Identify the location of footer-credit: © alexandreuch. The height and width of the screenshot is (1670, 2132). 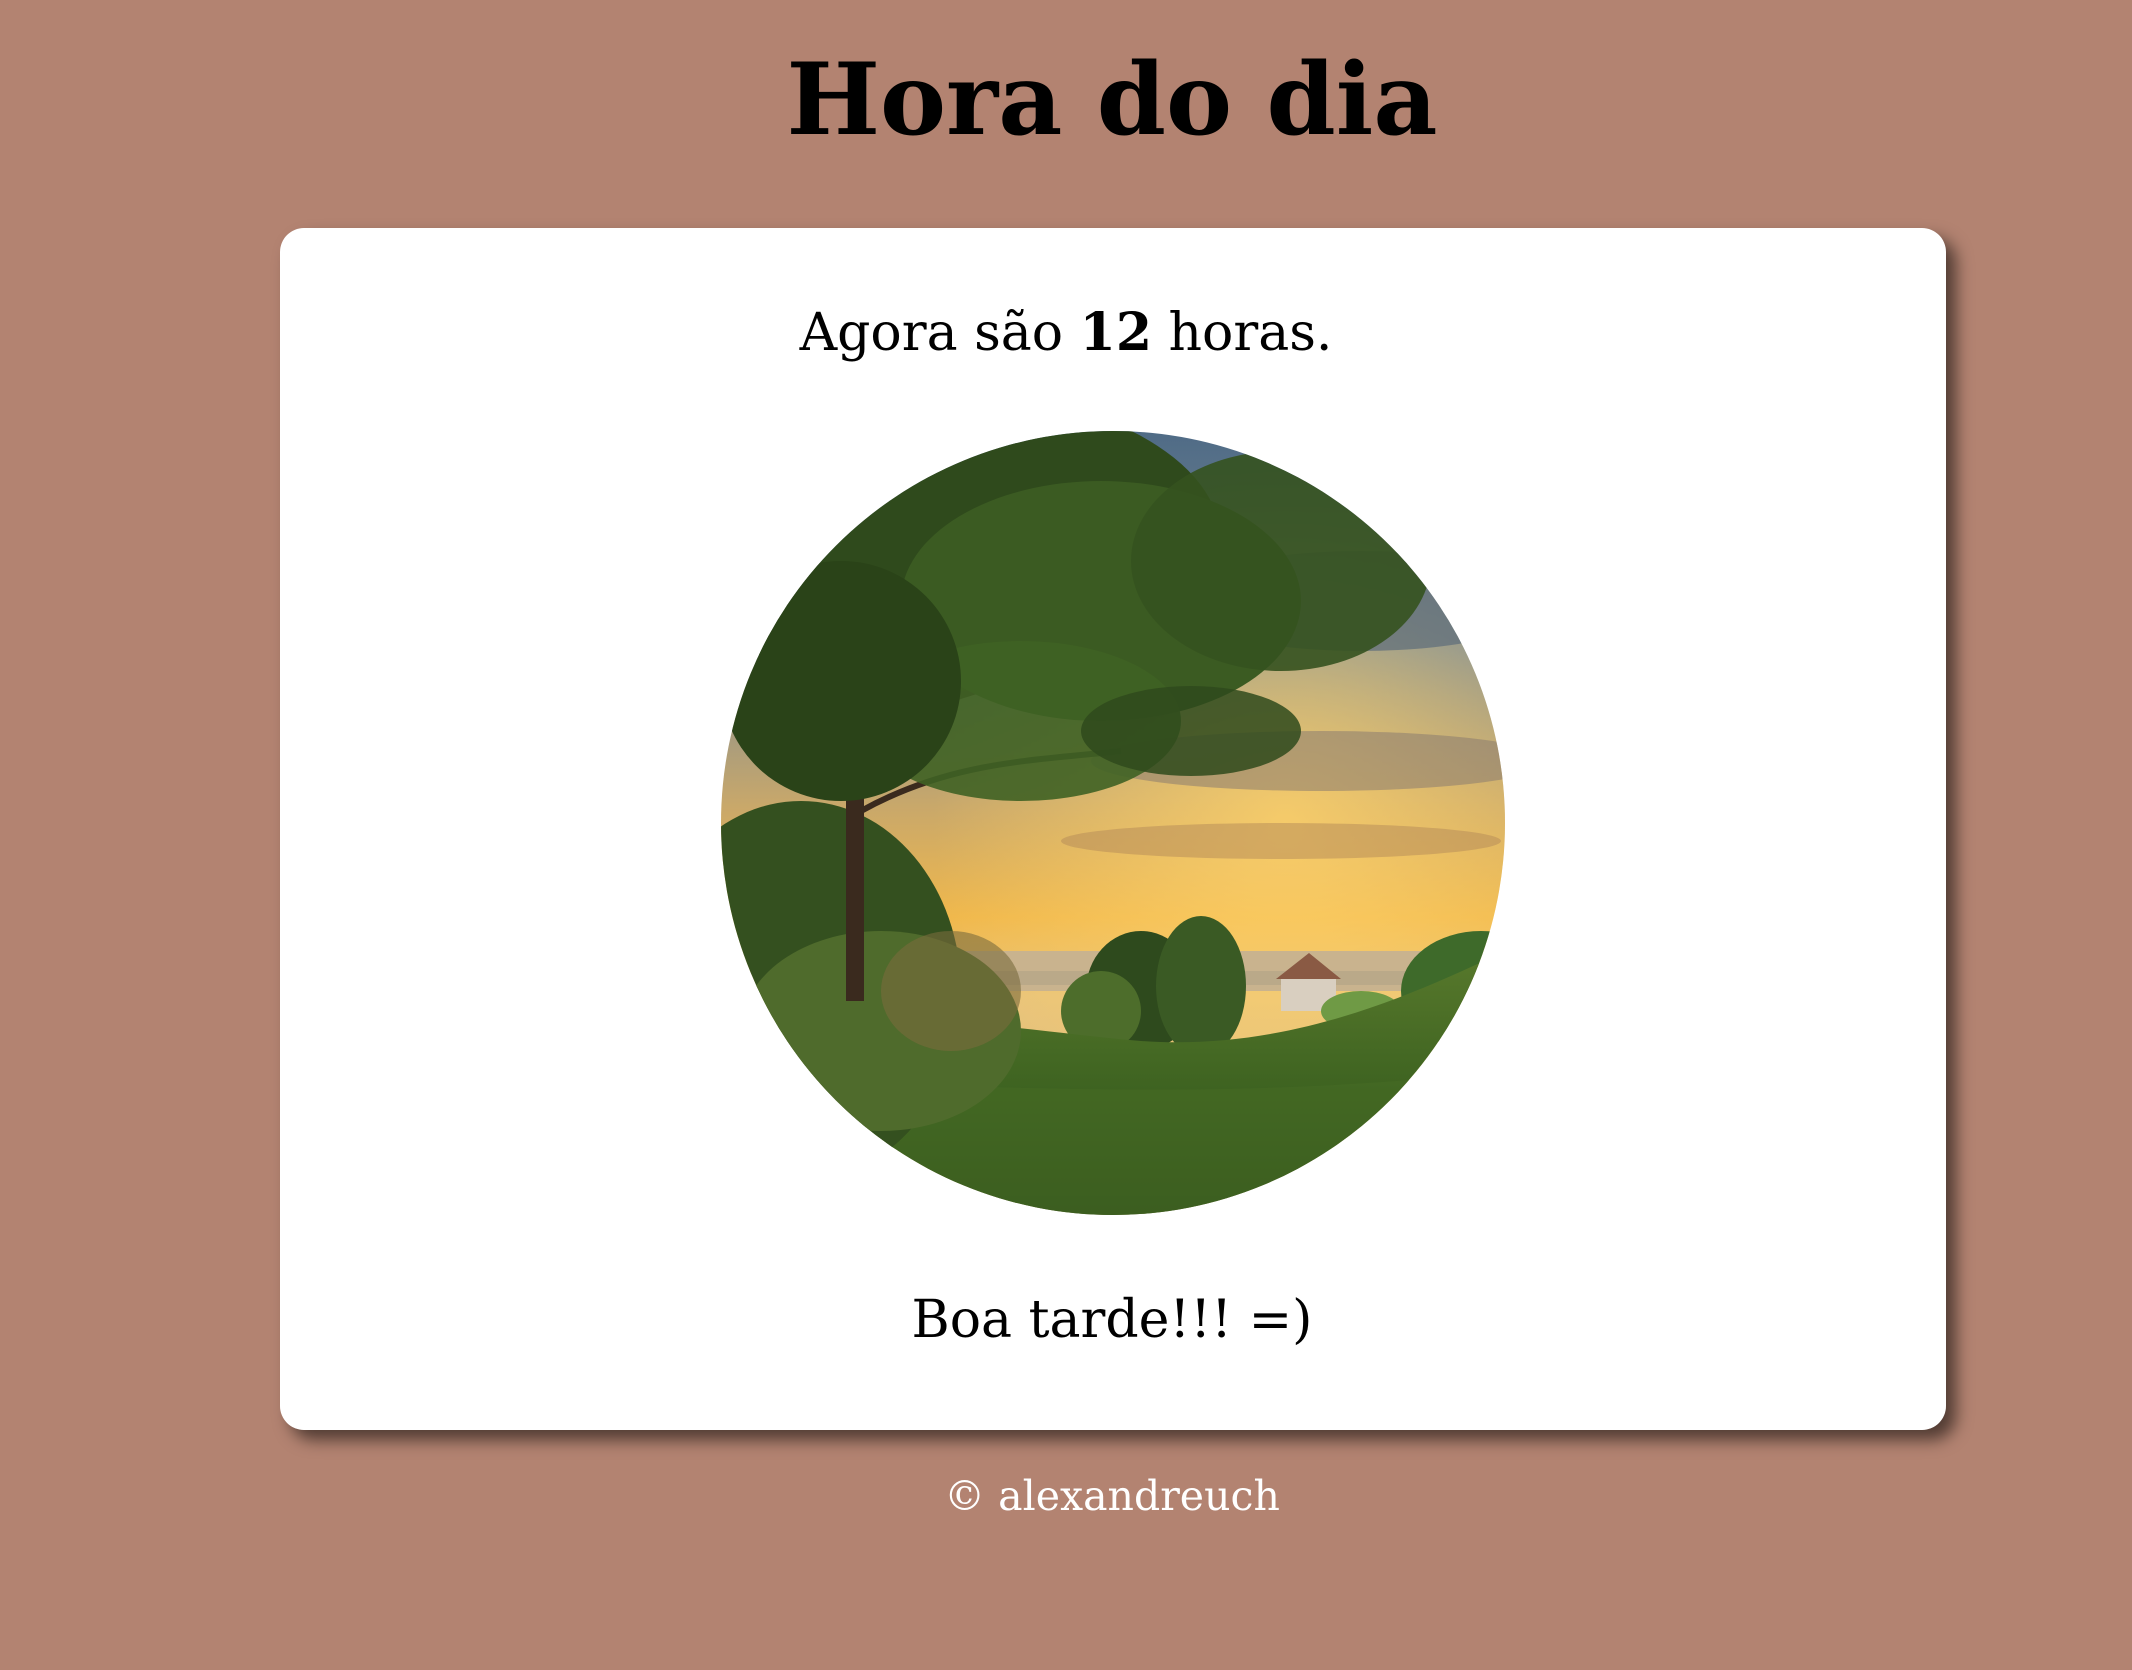
(1112, 1496).